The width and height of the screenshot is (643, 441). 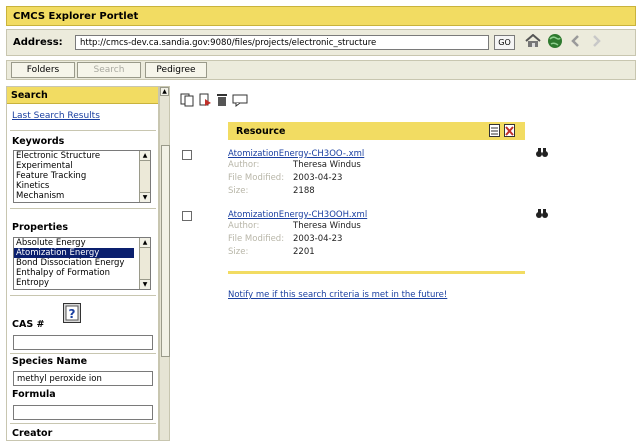 What do you see at coordinates (176, 70) in the screenshot?
I see `tab-pedigree: Pedigree` at bounding box center [176, 70].